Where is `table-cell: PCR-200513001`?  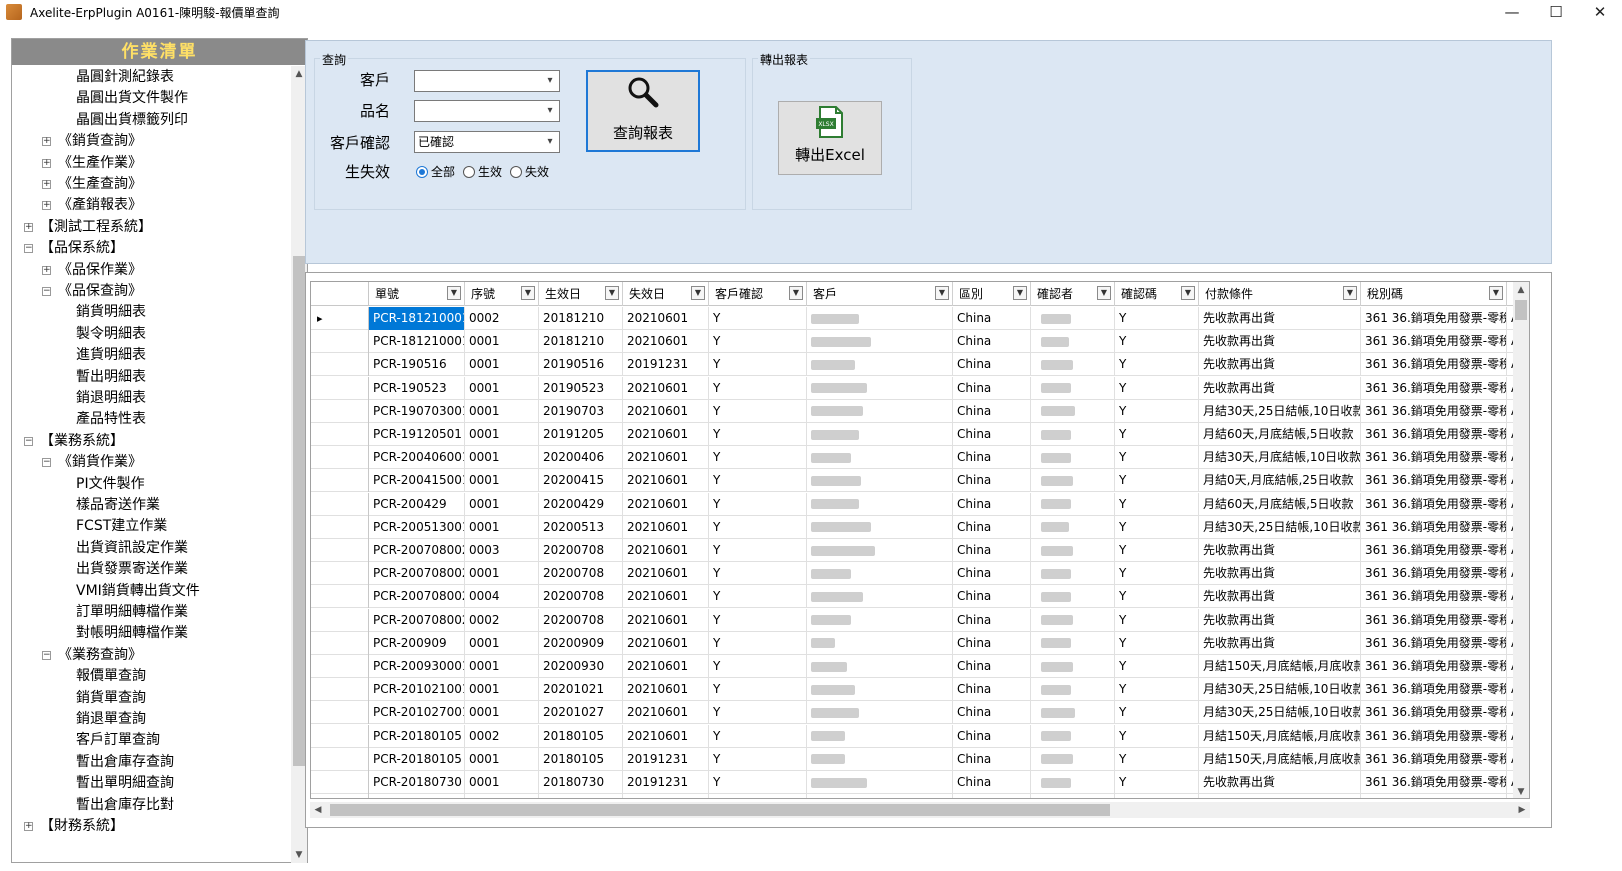
table-cell: PCR-200513001 is located at coordinates (417, 527).